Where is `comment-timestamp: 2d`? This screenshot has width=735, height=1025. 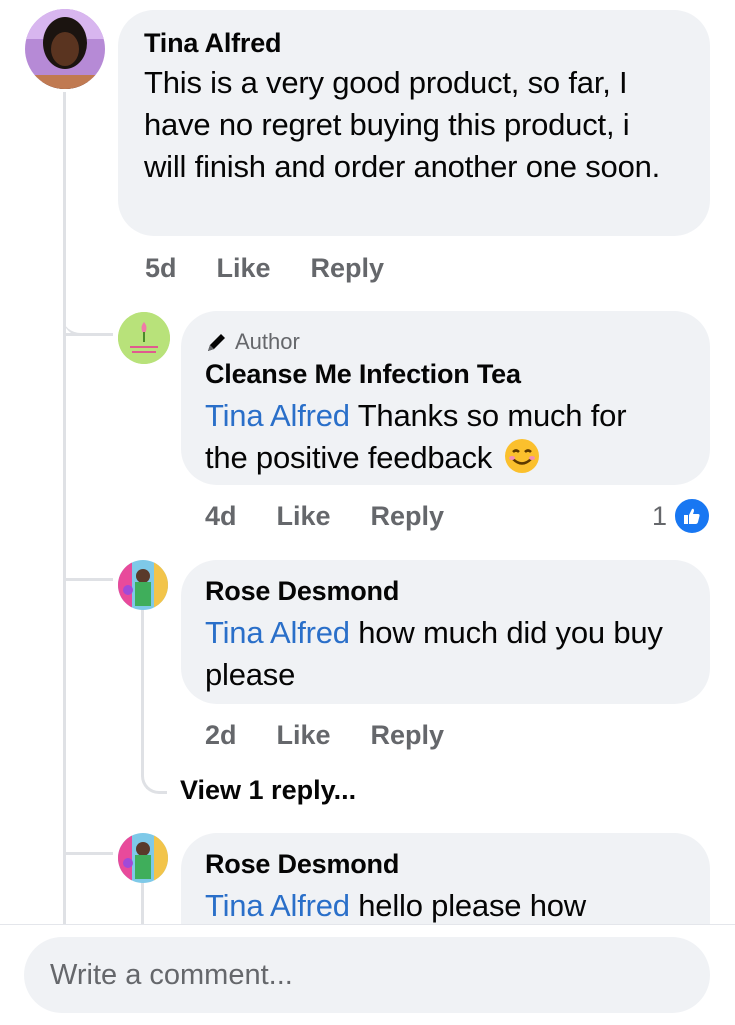
comment-timestamp: 2d is located at coordinates (221, 735).